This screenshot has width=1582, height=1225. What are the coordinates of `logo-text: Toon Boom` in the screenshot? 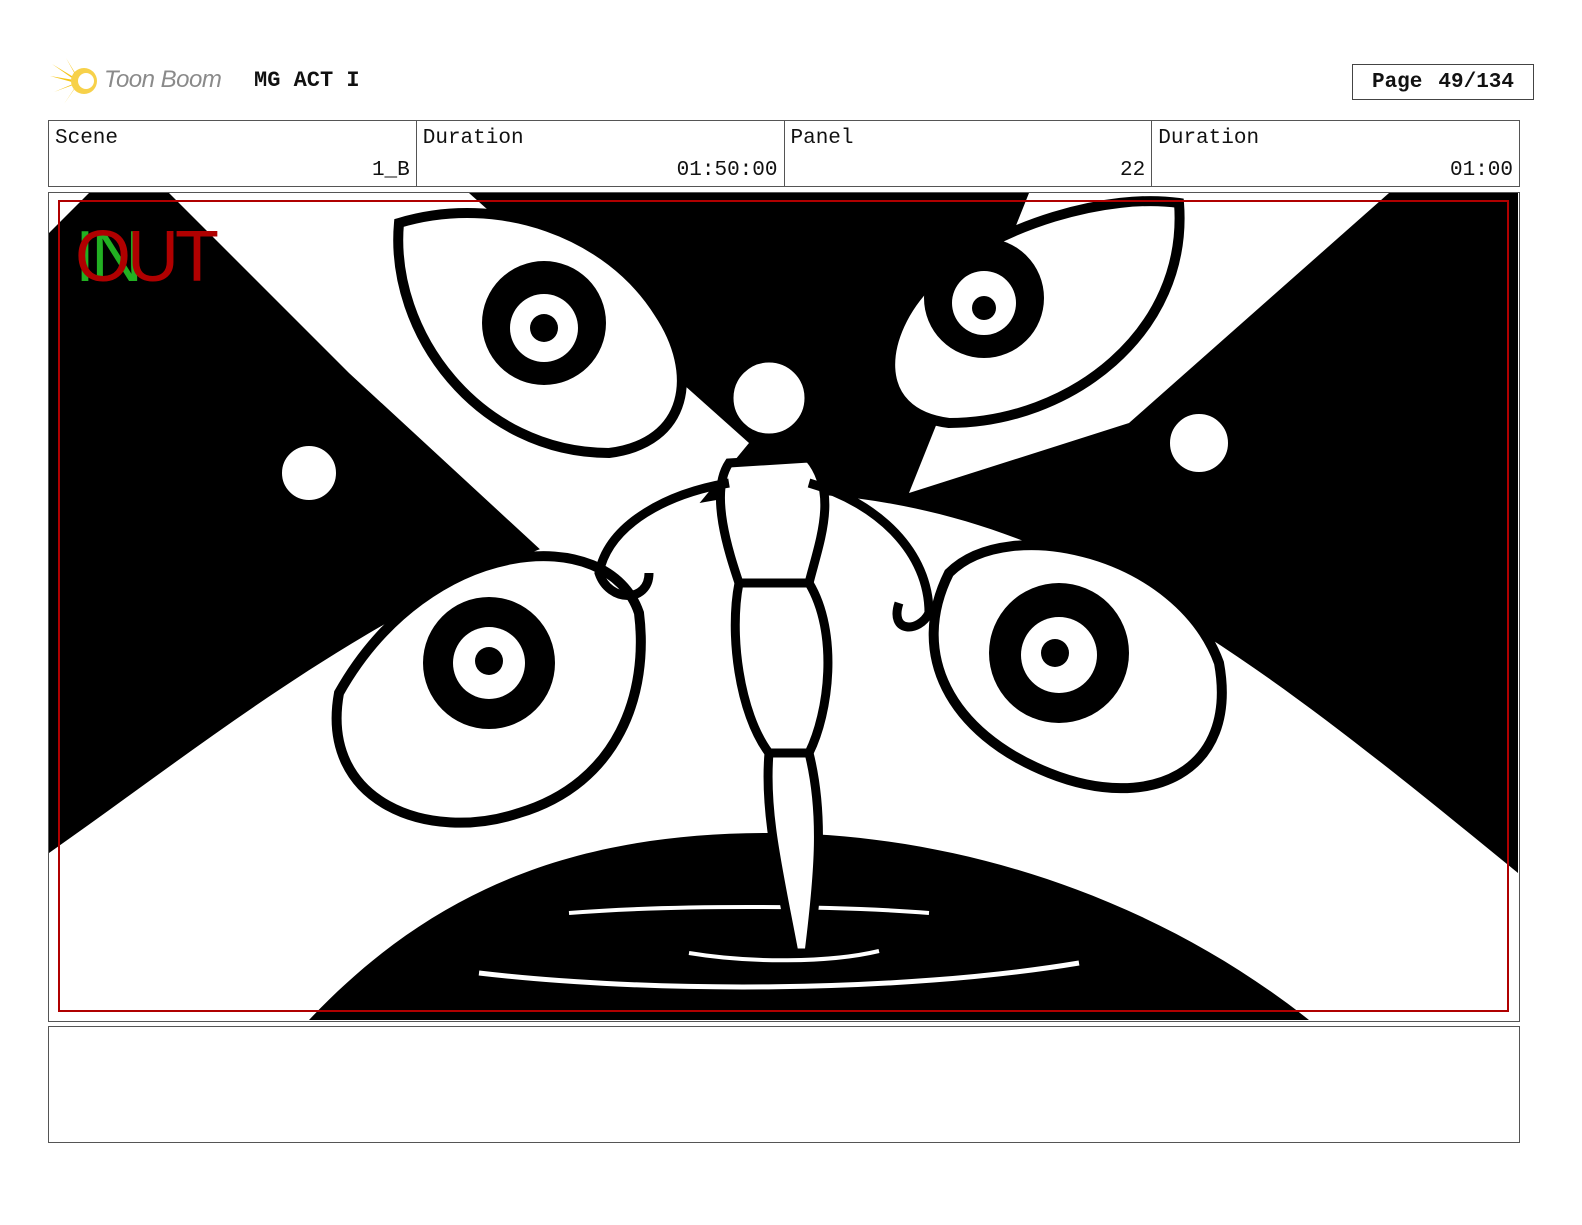 It's located at (163, 79).